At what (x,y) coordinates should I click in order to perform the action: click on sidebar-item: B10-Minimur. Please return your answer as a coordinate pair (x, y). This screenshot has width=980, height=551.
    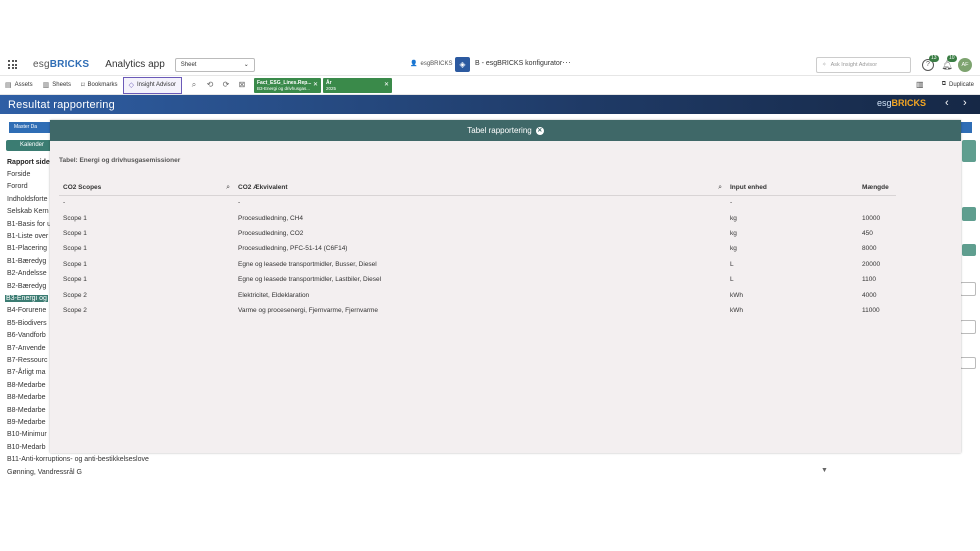
    Looking at the image, I should click on (27, 434).